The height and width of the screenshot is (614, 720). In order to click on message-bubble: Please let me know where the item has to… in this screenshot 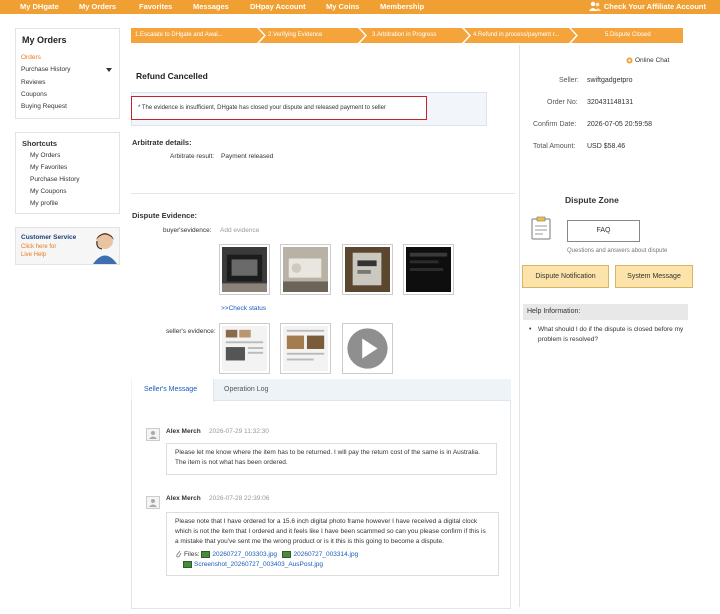, I will do `click(331, 459)`.